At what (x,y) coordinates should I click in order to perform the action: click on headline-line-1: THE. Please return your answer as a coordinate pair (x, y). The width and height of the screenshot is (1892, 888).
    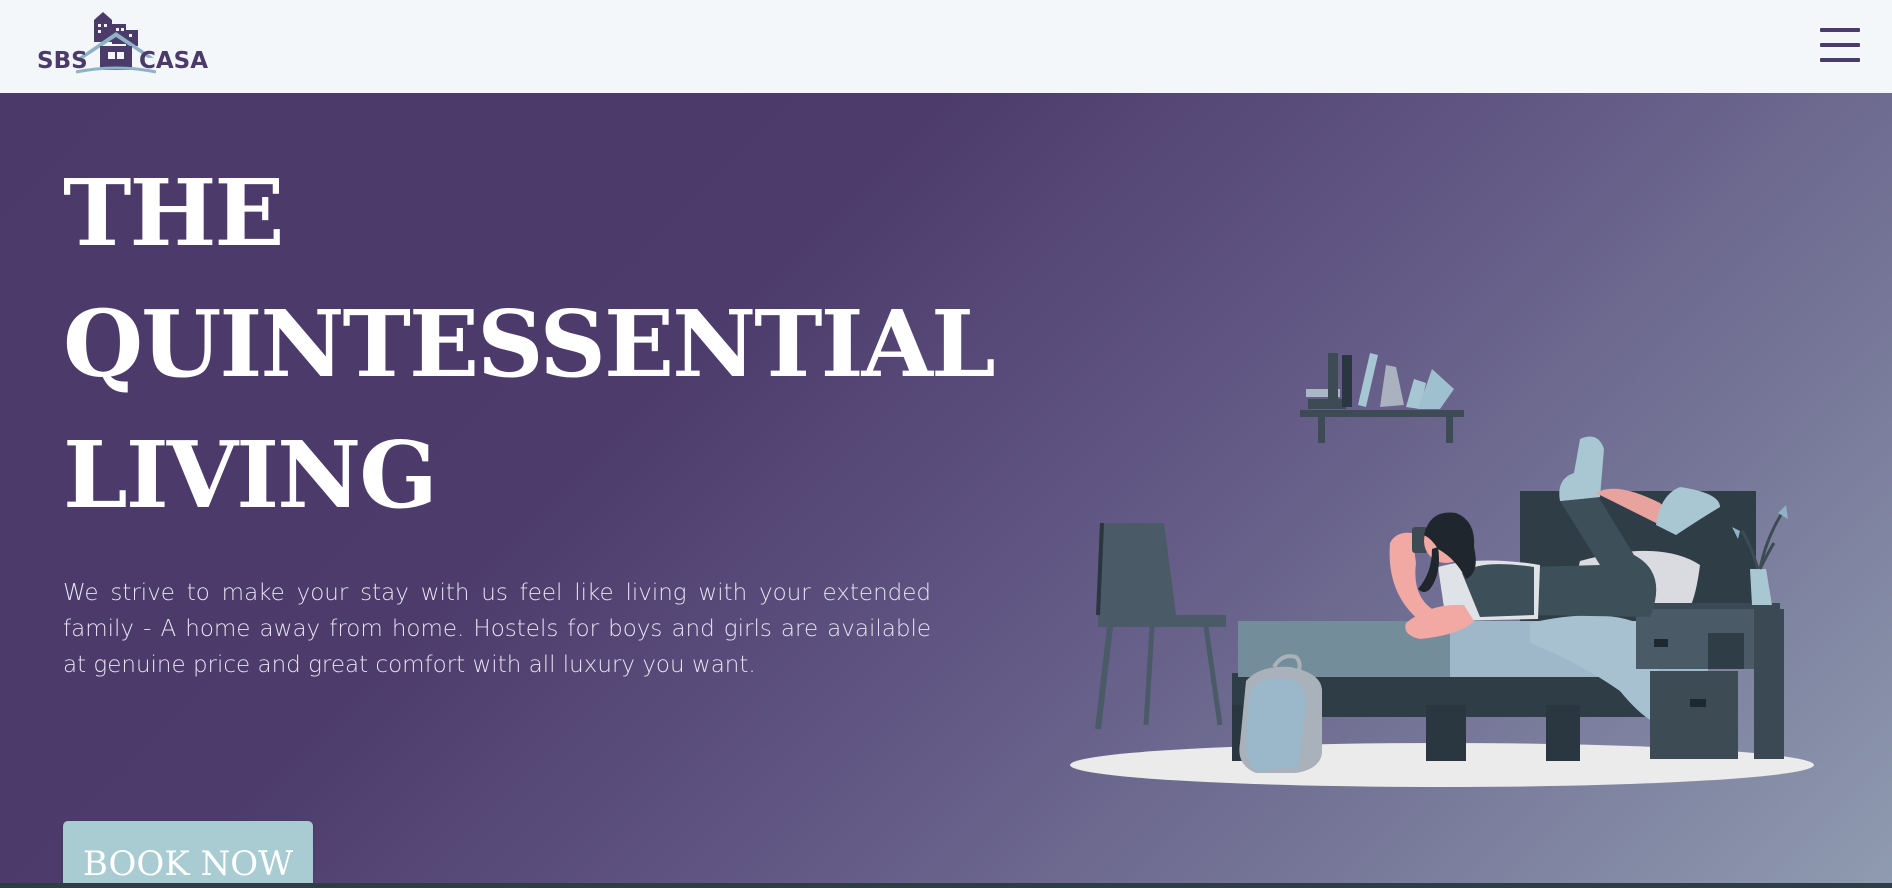
    Looking at the image, I should click on (174, 213).